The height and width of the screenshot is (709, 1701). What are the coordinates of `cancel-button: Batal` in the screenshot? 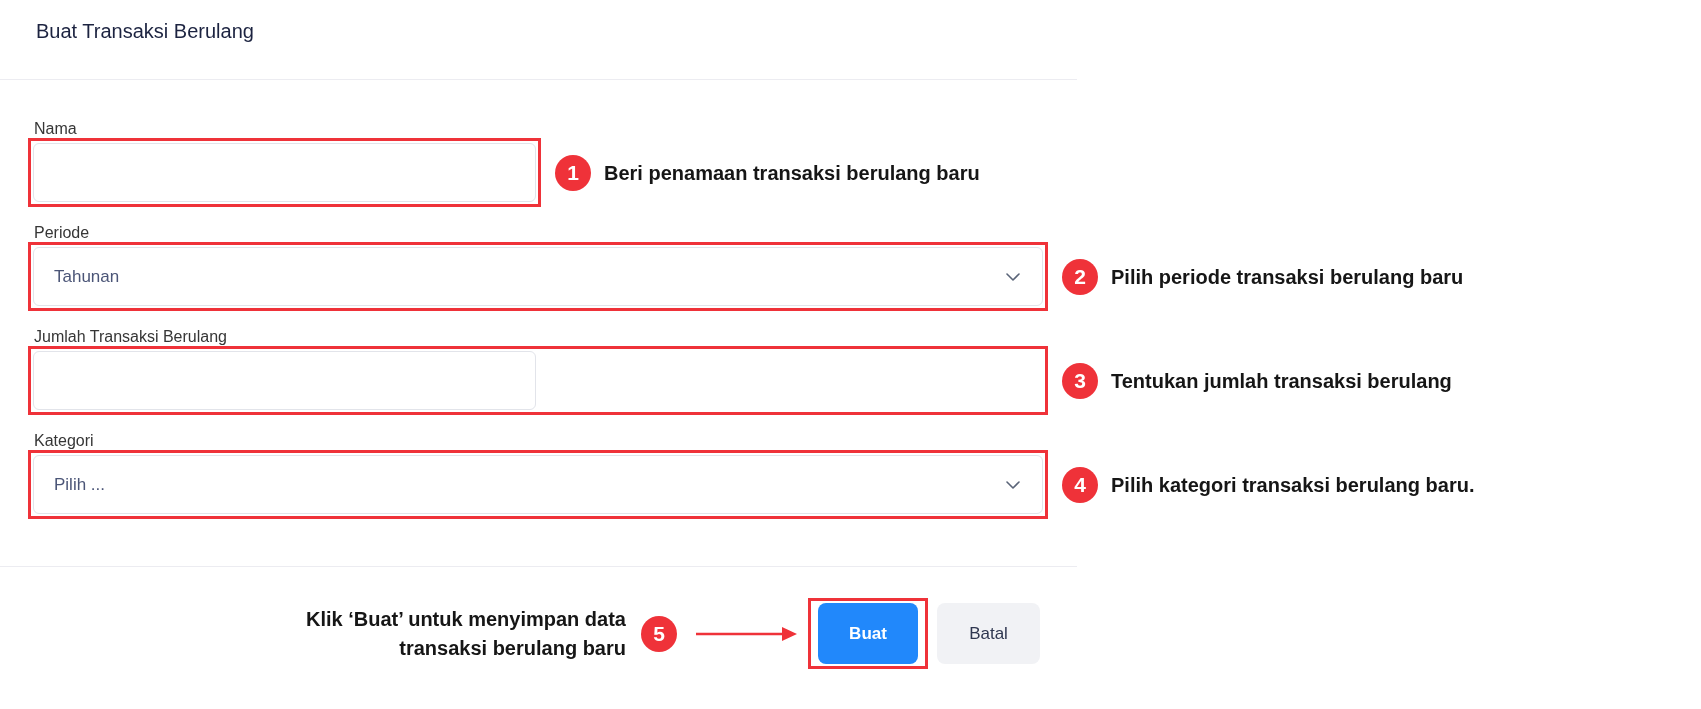 It's located at (988, 633).